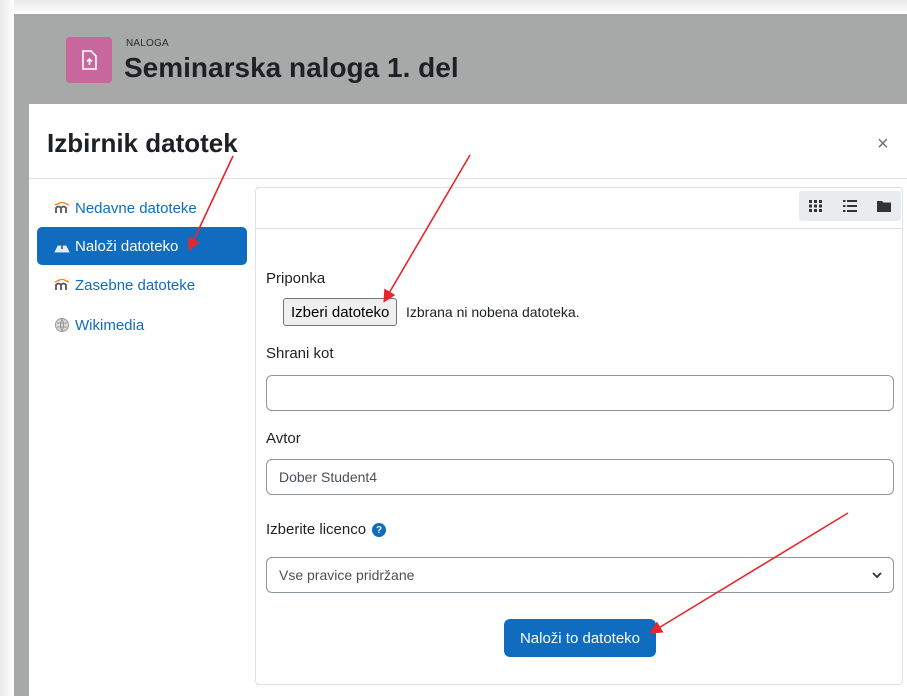 The height and width of the screenshot is (696, 907). What do you see at coordinates (300, 353) in the screenshot?
I see `save-as-label: Shrani kot` at bounding box center [300, 353].